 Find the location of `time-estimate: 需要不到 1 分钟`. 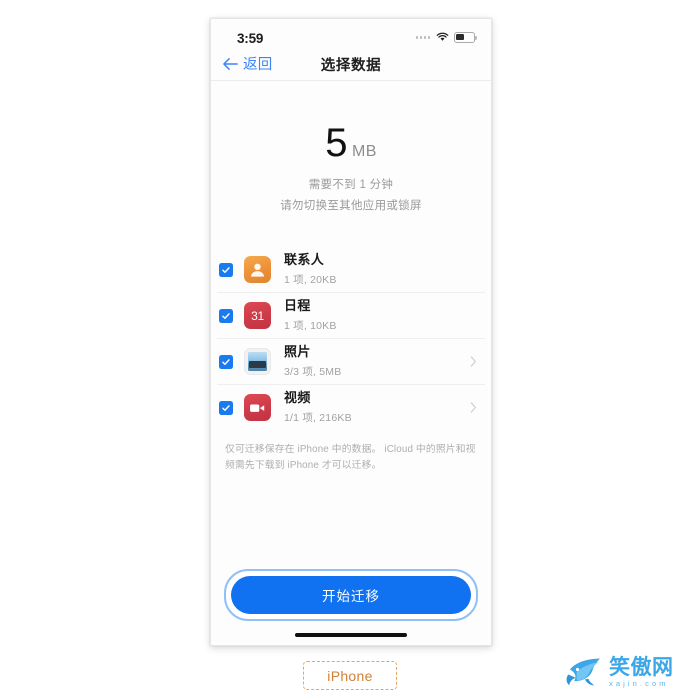

time-estimate: 需要不到 1 分钟 is located at coordinates (351, 185).